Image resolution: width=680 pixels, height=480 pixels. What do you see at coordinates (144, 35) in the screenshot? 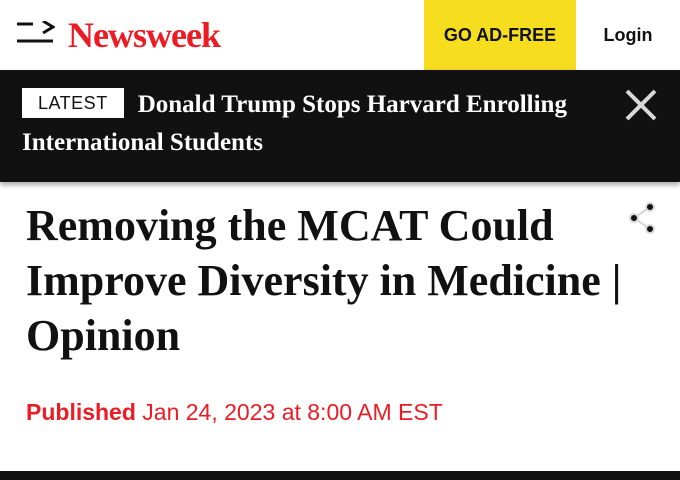
I see `site-logo: Newsweek` at bounding box center [144, 35].